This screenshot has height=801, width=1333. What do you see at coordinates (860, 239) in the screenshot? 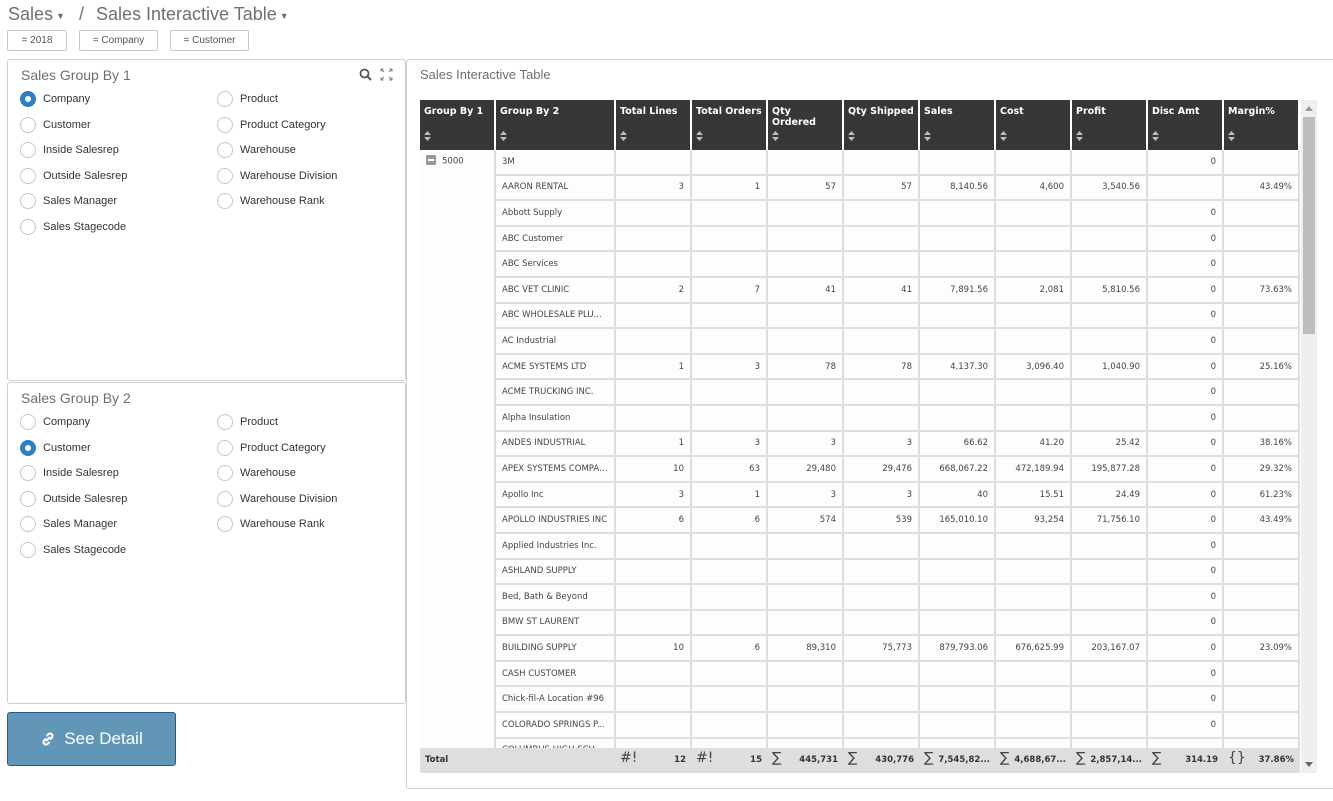
I see `table-row: ABC Customer 0` at bounding box center [860, 239].